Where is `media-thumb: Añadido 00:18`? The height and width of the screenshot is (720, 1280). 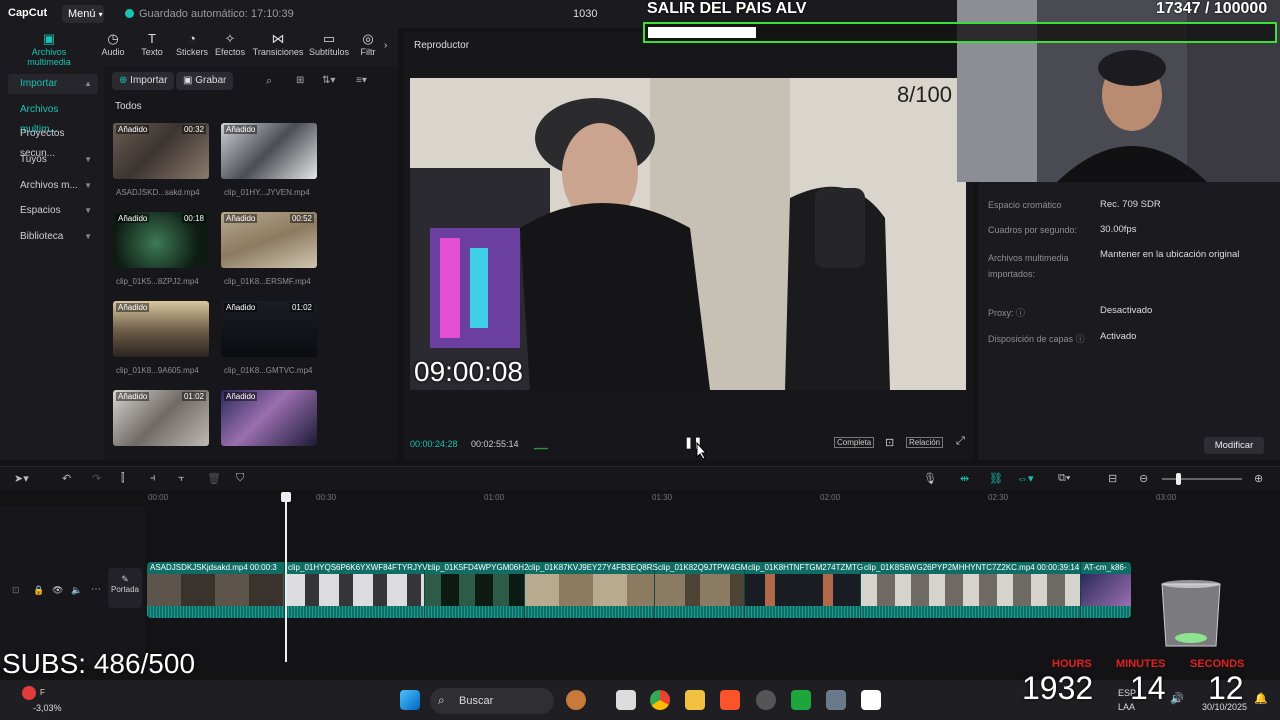 media-thumb: Añadido 00:18 is located at coordinates (161, 240).